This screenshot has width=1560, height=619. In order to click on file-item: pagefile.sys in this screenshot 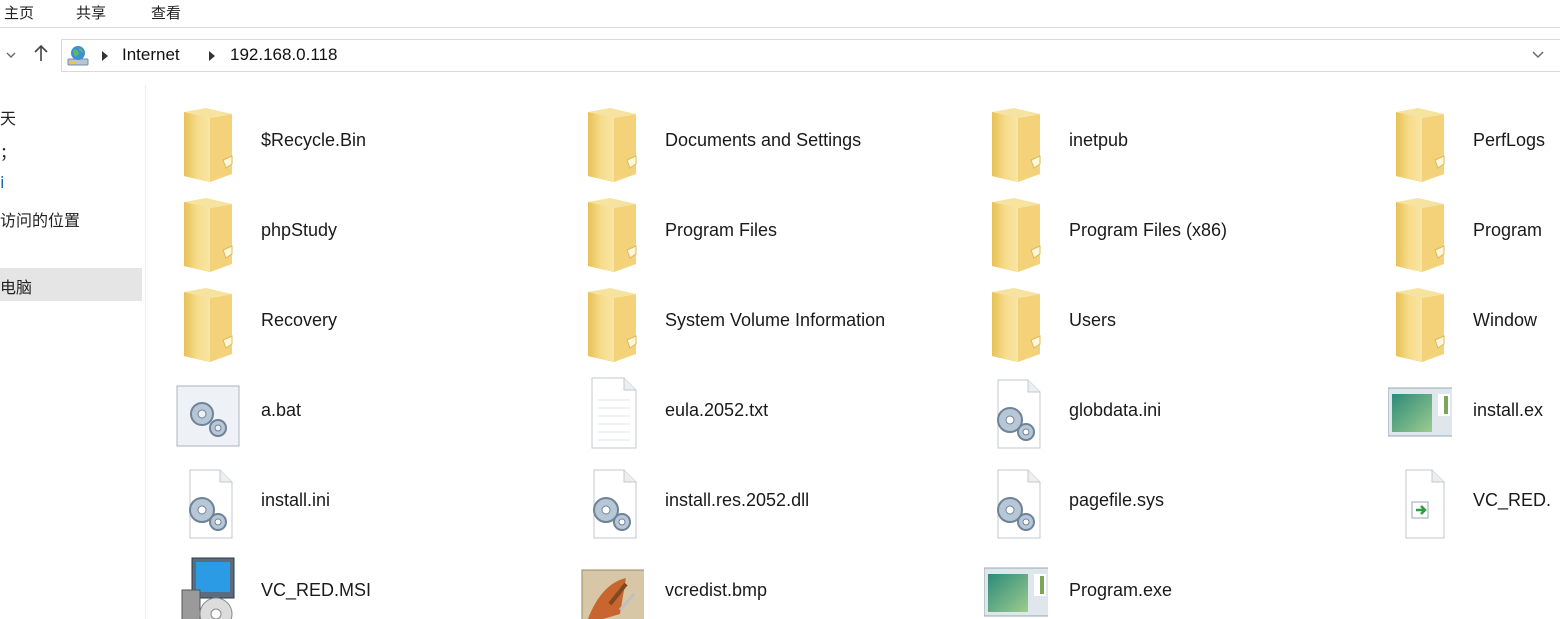, I will do `click(1156, 496)`.